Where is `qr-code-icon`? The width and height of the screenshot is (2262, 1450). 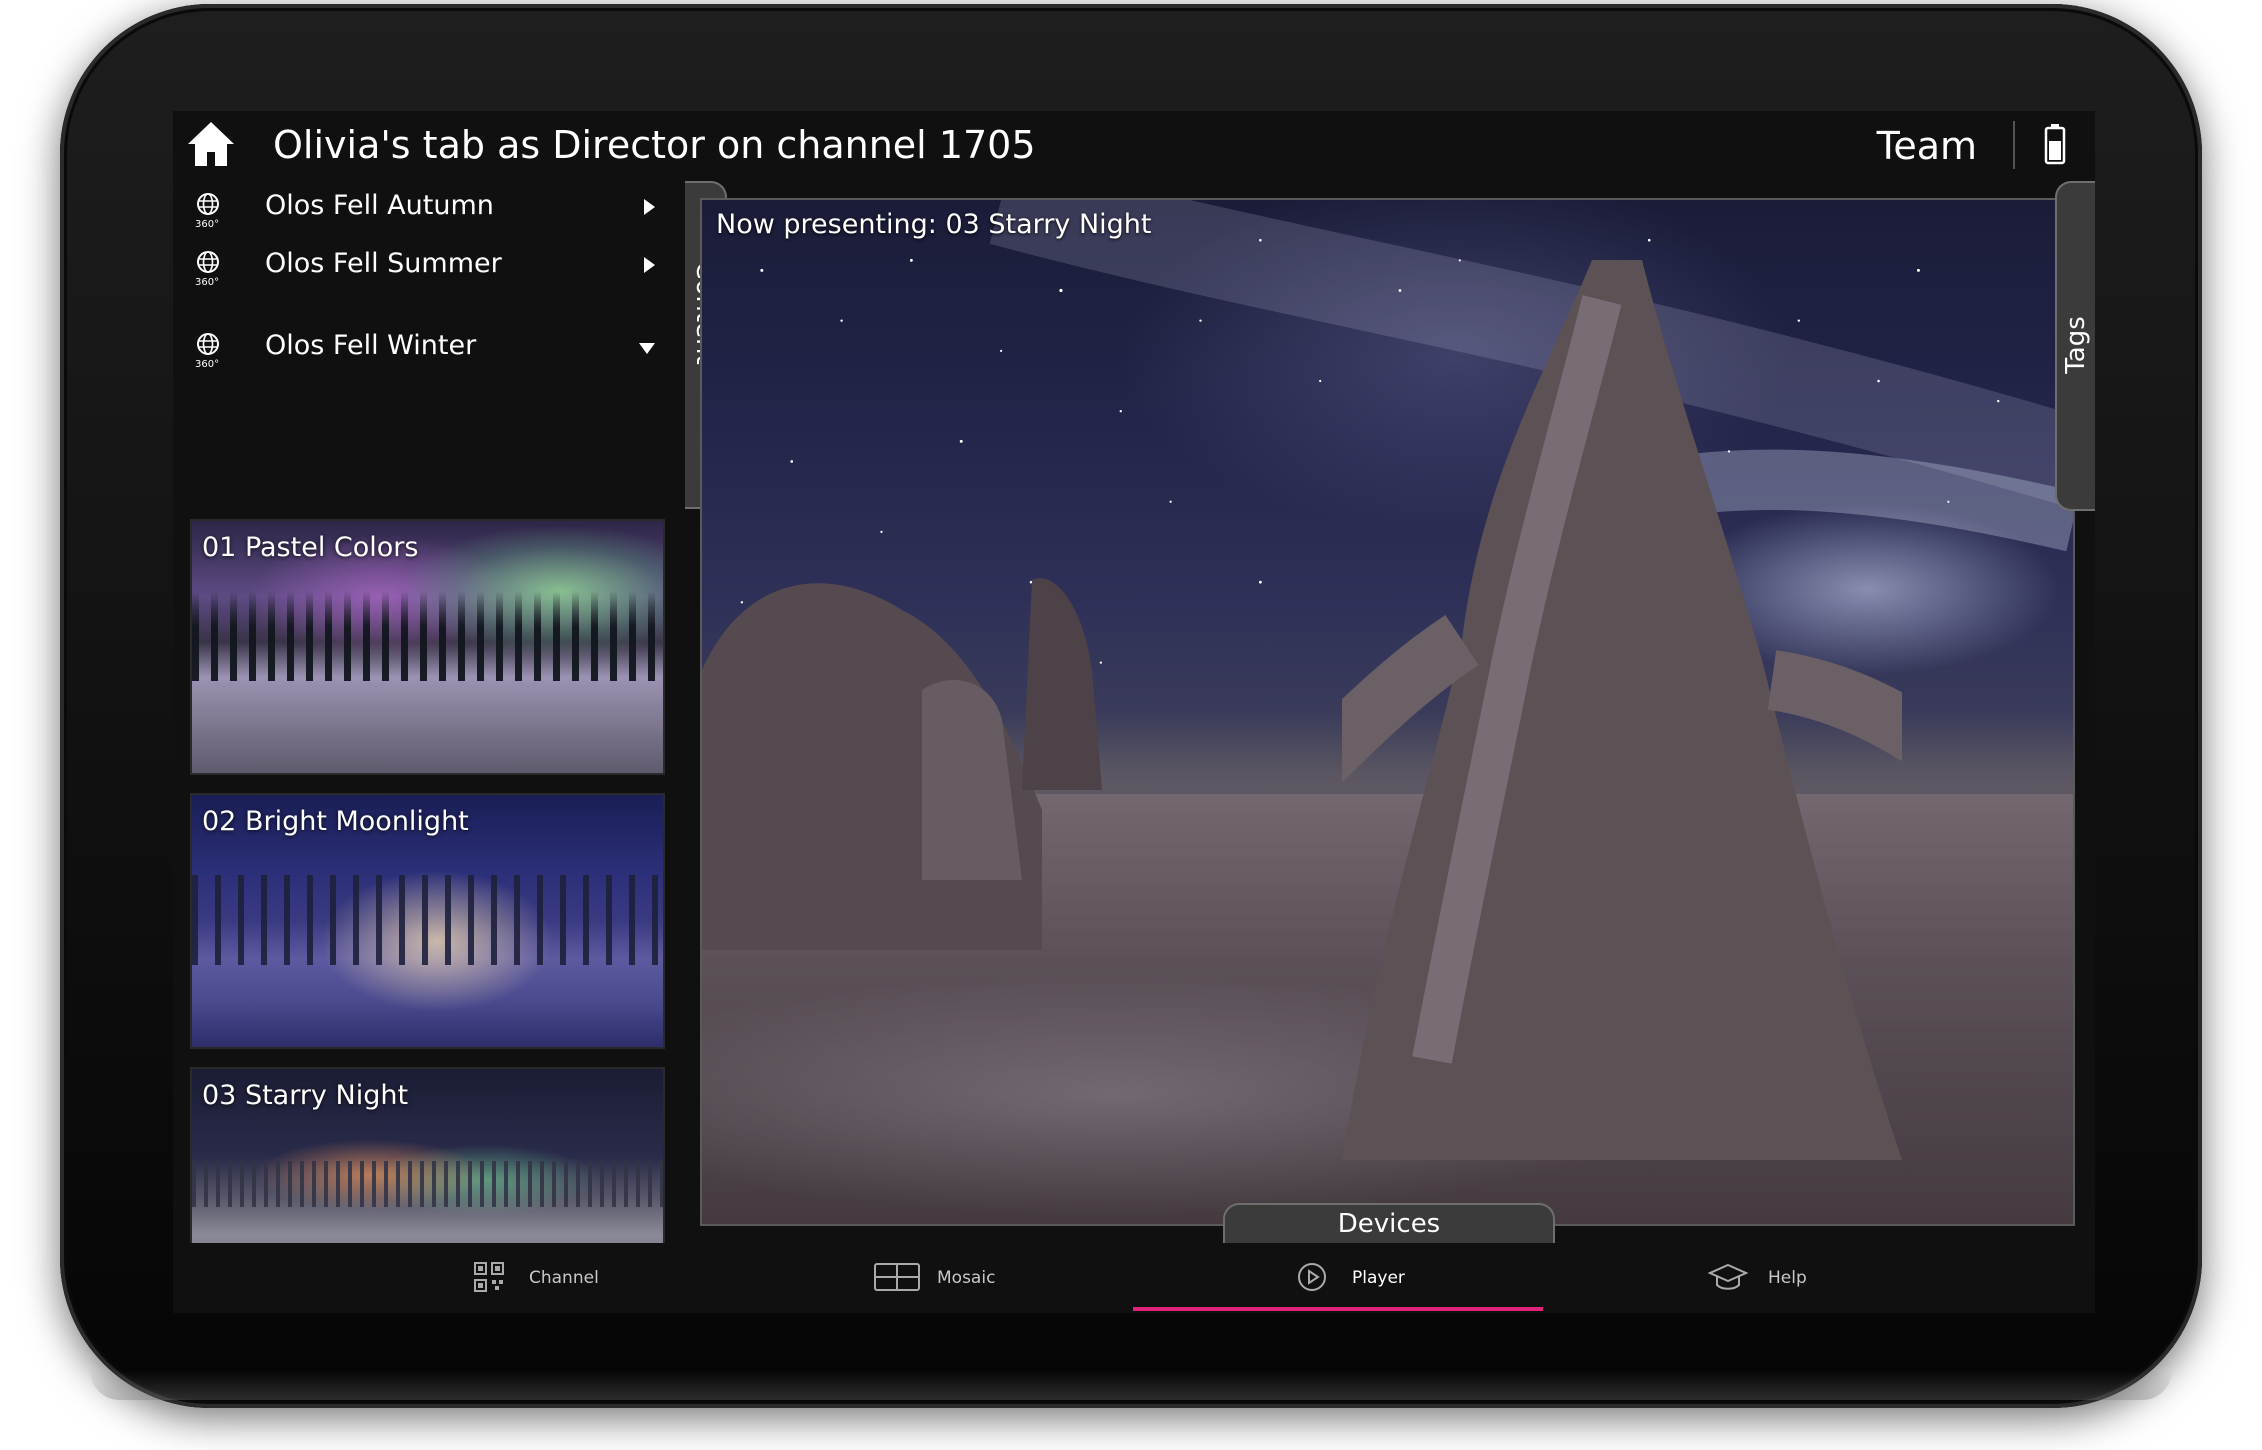
qr-code-icon is located at coordinates (489, 1277).